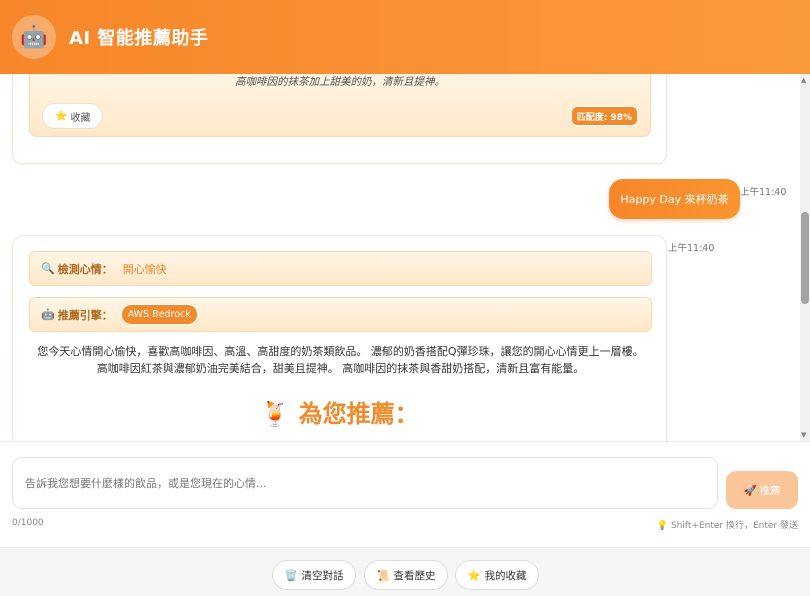 The width and height of the screenshot is (810, 596). I want to click on scroll-down-arrow-icon: ▼, so click(803, 435).